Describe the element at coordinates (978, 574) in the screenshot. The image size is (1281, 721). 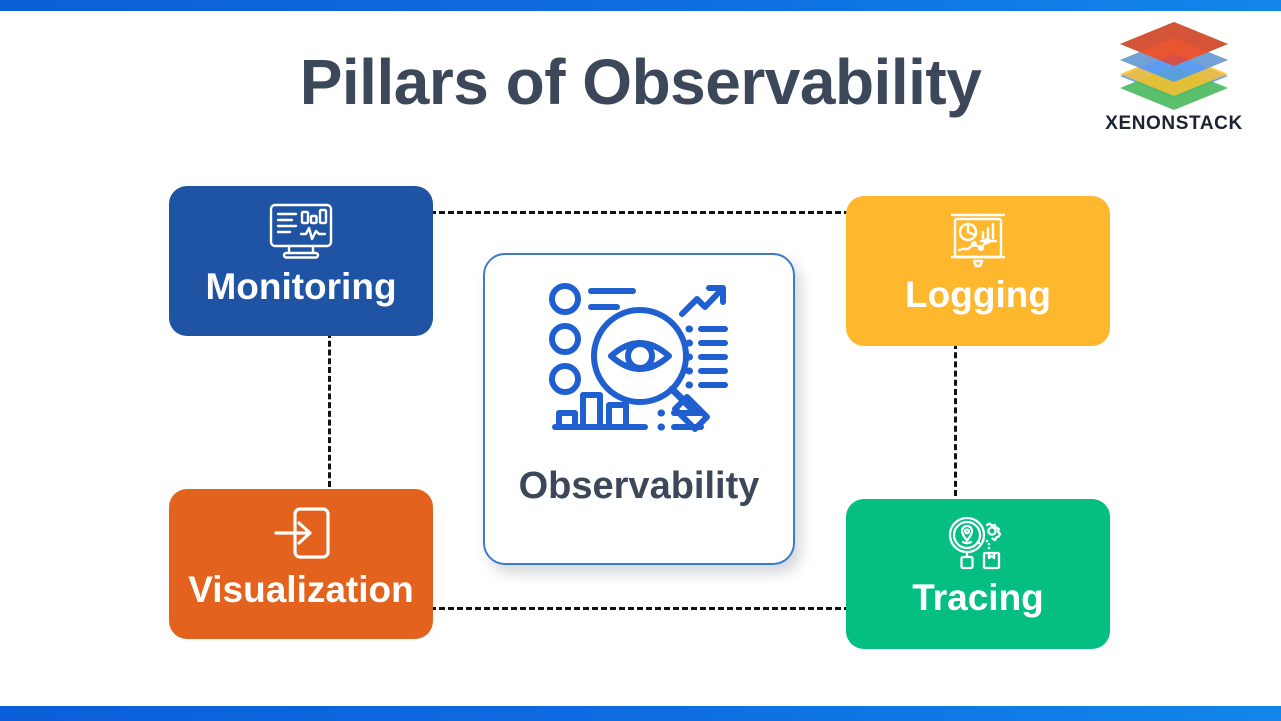
I see `pillar-card-tracing: Tracing` at that location.